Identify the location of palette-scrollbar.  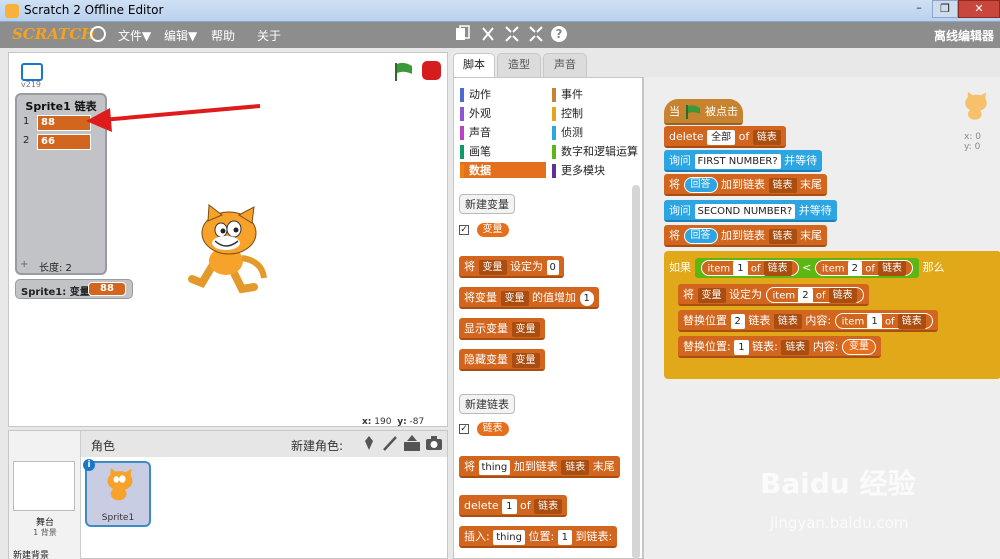
(636, 372).